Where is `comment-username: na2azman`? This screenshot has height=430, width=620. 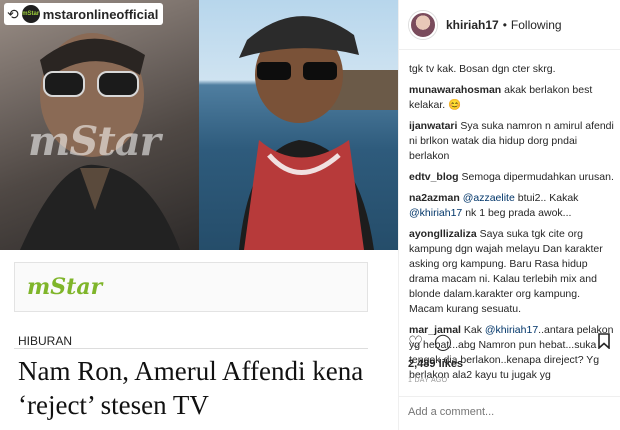 comment-username: na2azman is located at coordinates (434, 198).